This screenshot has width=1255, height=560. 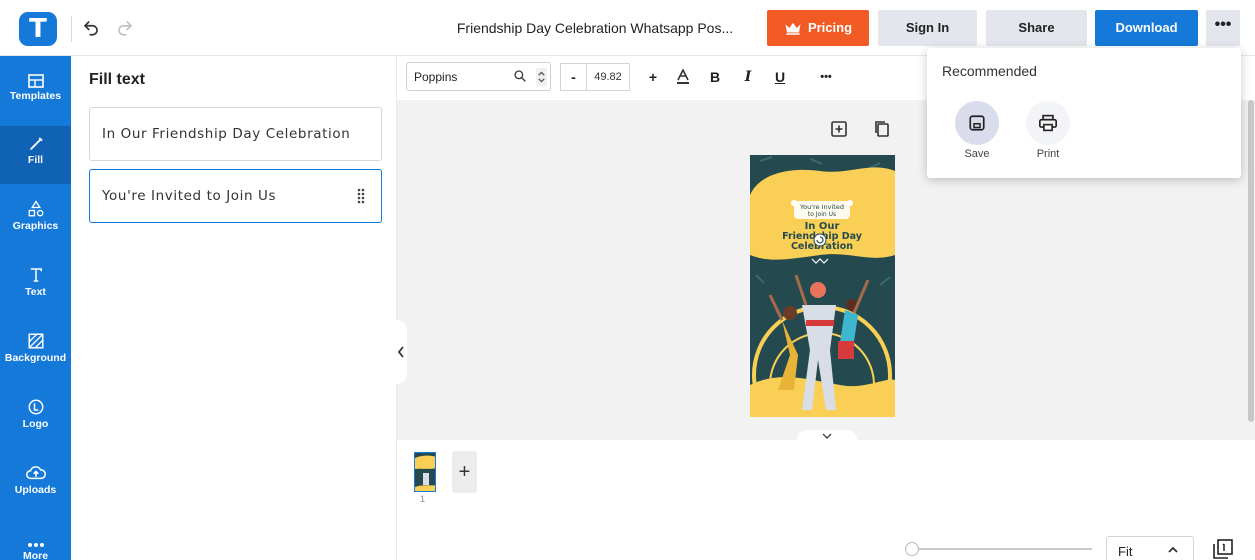 What do you see at coordinates (1251, 261) in the screenshot?
I see `canvas-scrollbar-thumb` at bounding box center [1251, 261].